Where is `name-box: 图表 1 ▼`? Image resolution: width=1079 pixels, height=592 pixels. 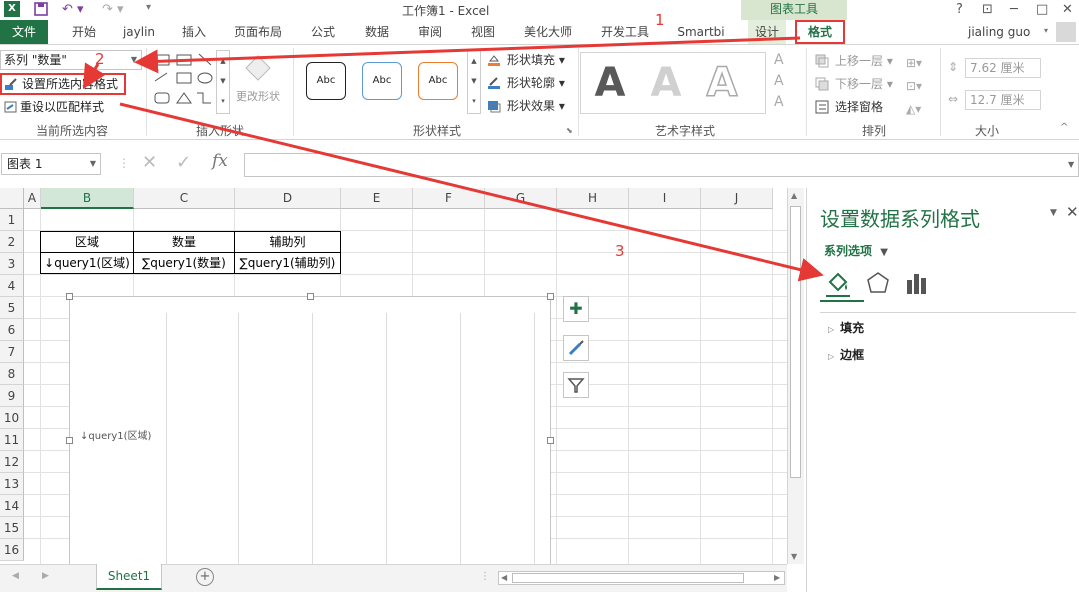
name-box: 图表 1 ▼ is located at coordinates (51, 164).